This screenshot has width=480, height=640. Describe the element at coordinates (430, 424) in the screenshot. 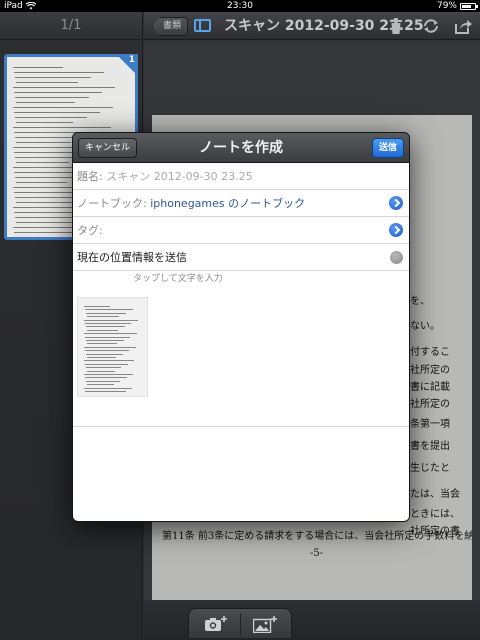

I see `scan-text-line: 条第一項` at that location.